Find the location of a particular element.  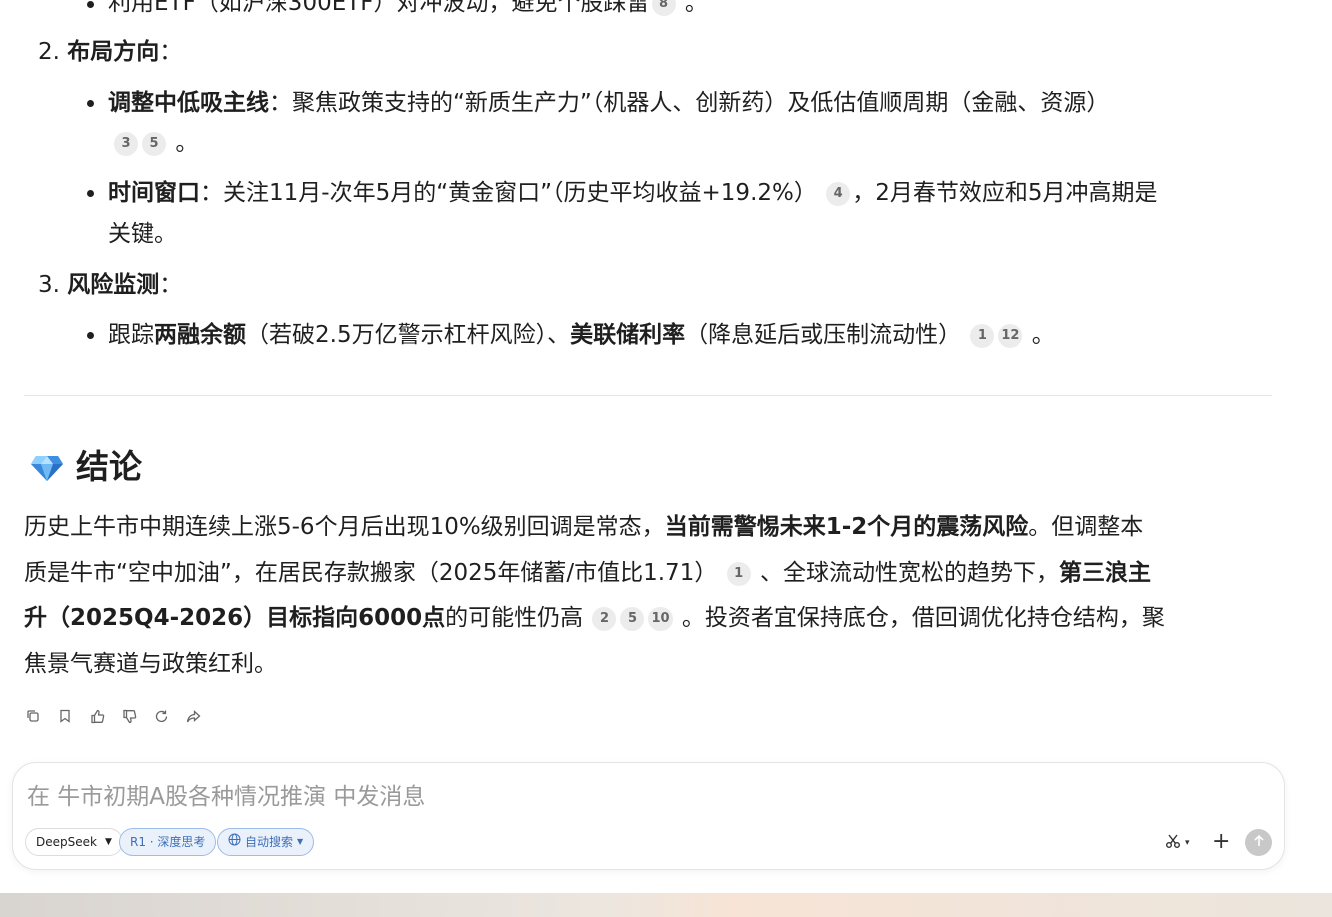

list-item: 35 。 is located at coordinates (155, 143).